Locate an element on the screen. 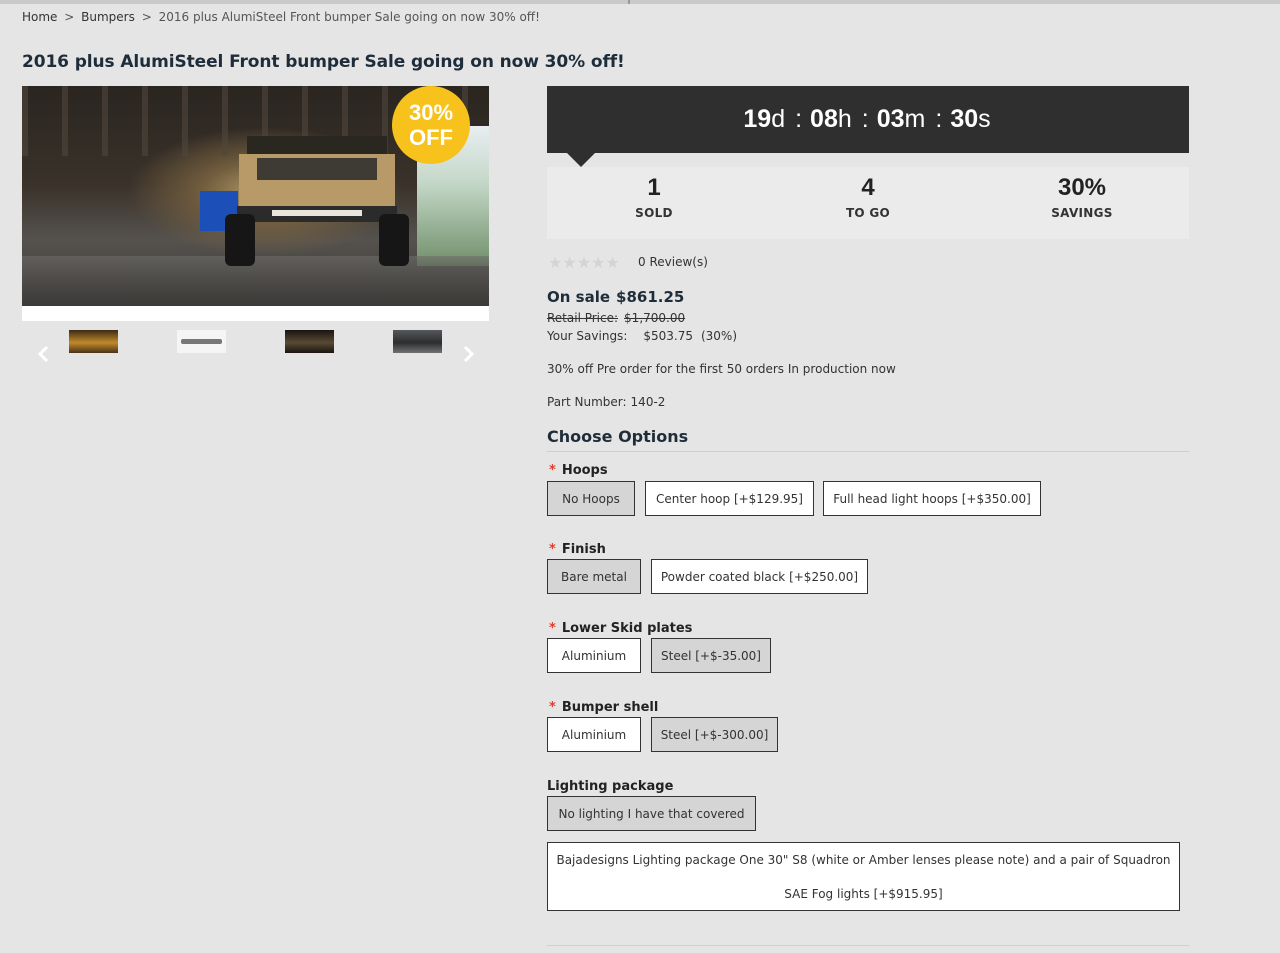  option-skid-aluminium: Aluminium is located at coordinates (594, 655).